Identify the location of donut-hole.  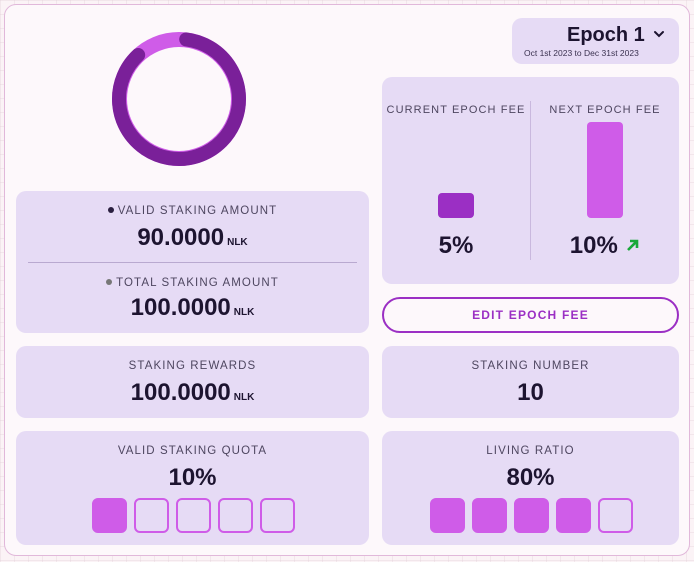
(179, 99).